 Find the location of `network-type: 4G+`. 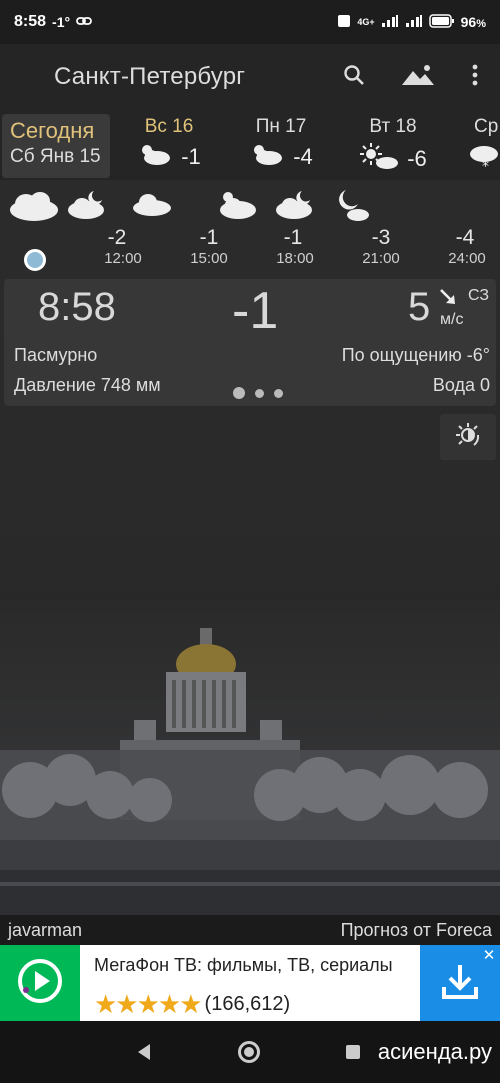

network-type: 4G+ is located at coordinates (366, 22).